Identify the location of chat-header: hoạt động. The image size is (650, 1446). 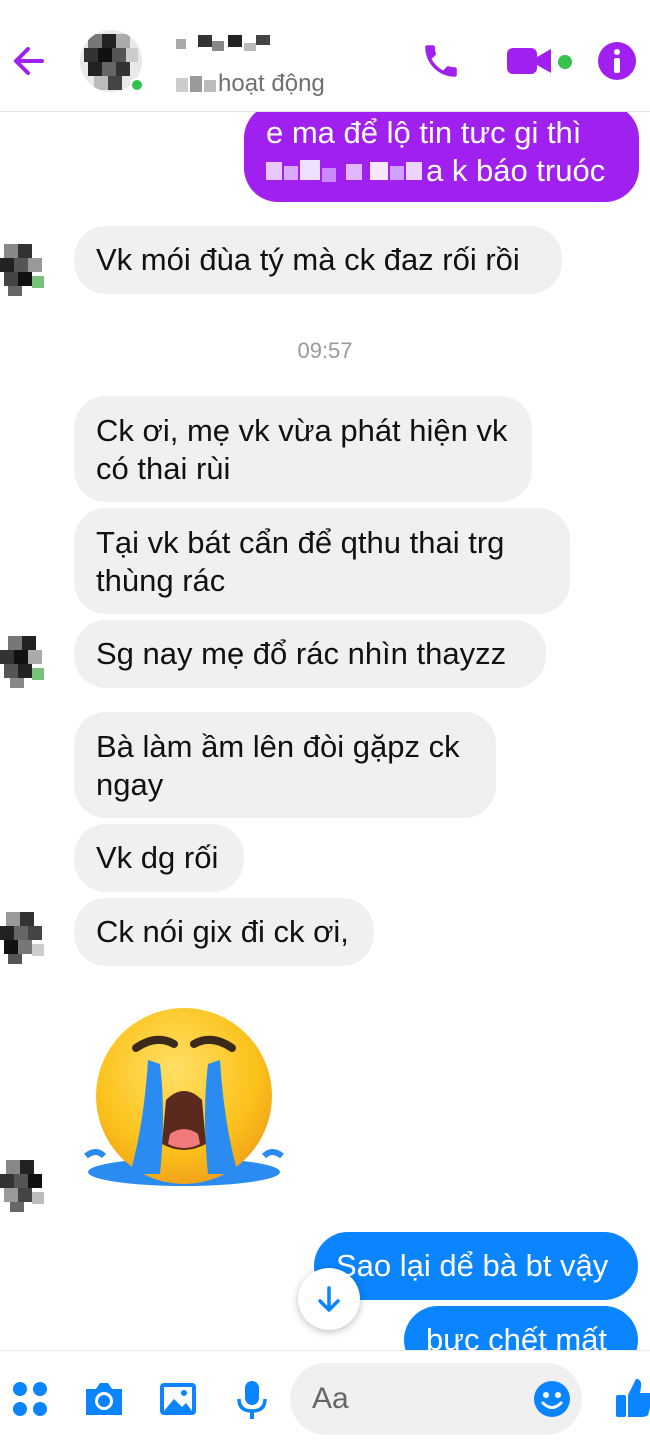
(325, 56).